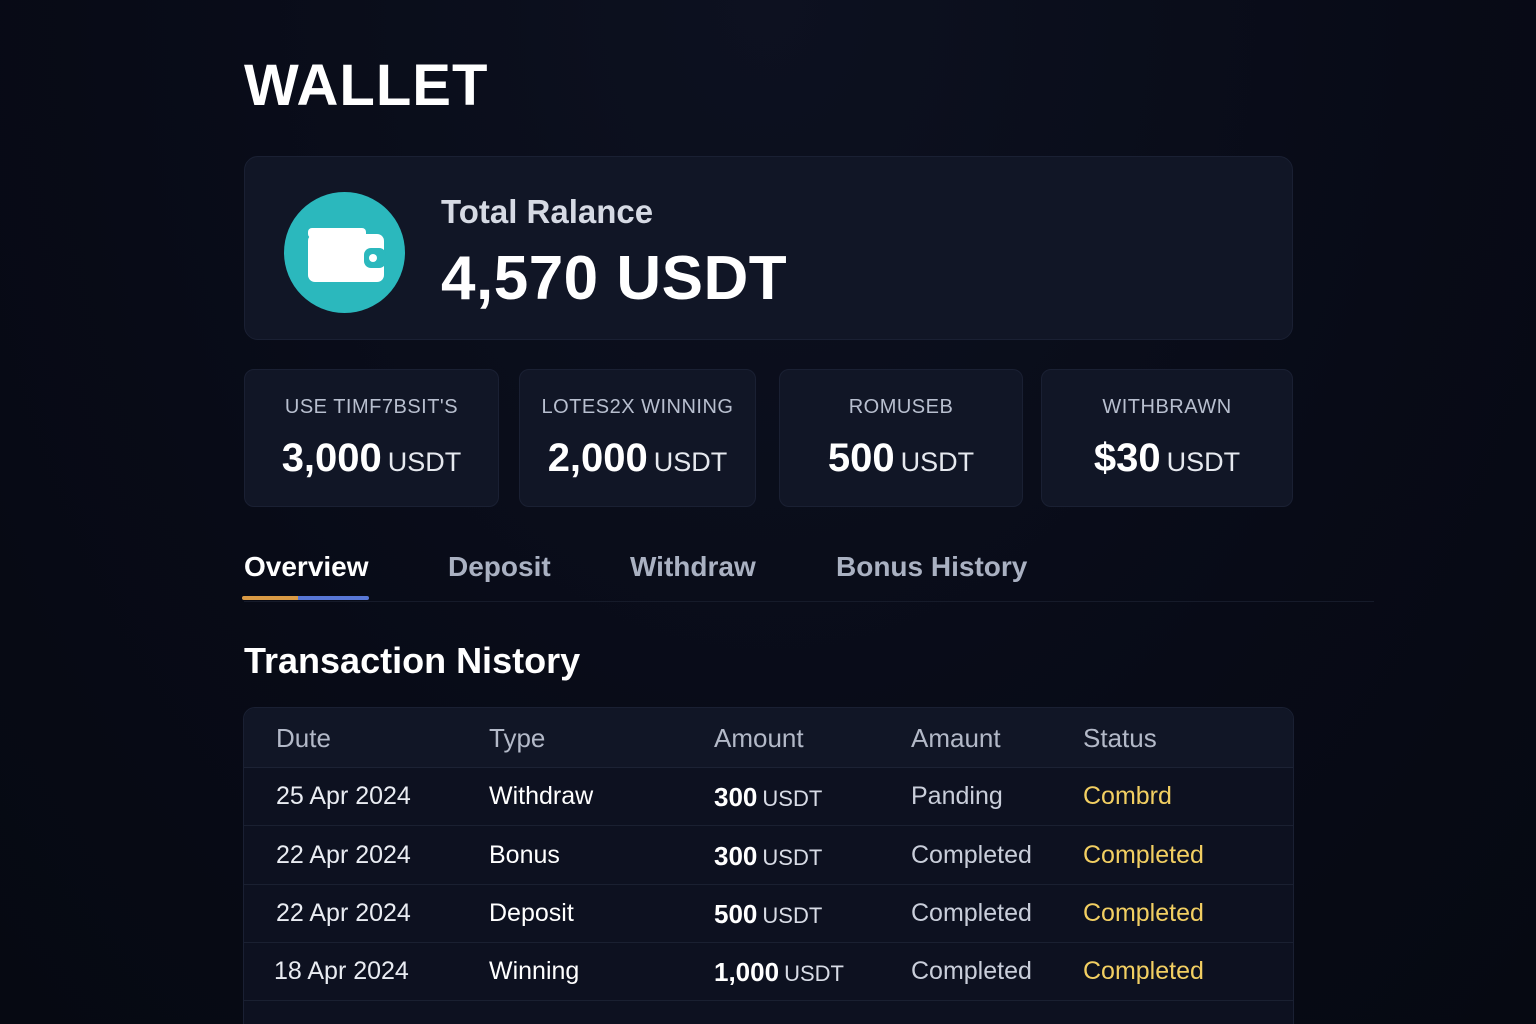 Image resolution: width=1536 pixels, height=1024 pixels. I want to click on stat-card: LOTES2X WINNING 2,000 USDT, so click(637, 438).